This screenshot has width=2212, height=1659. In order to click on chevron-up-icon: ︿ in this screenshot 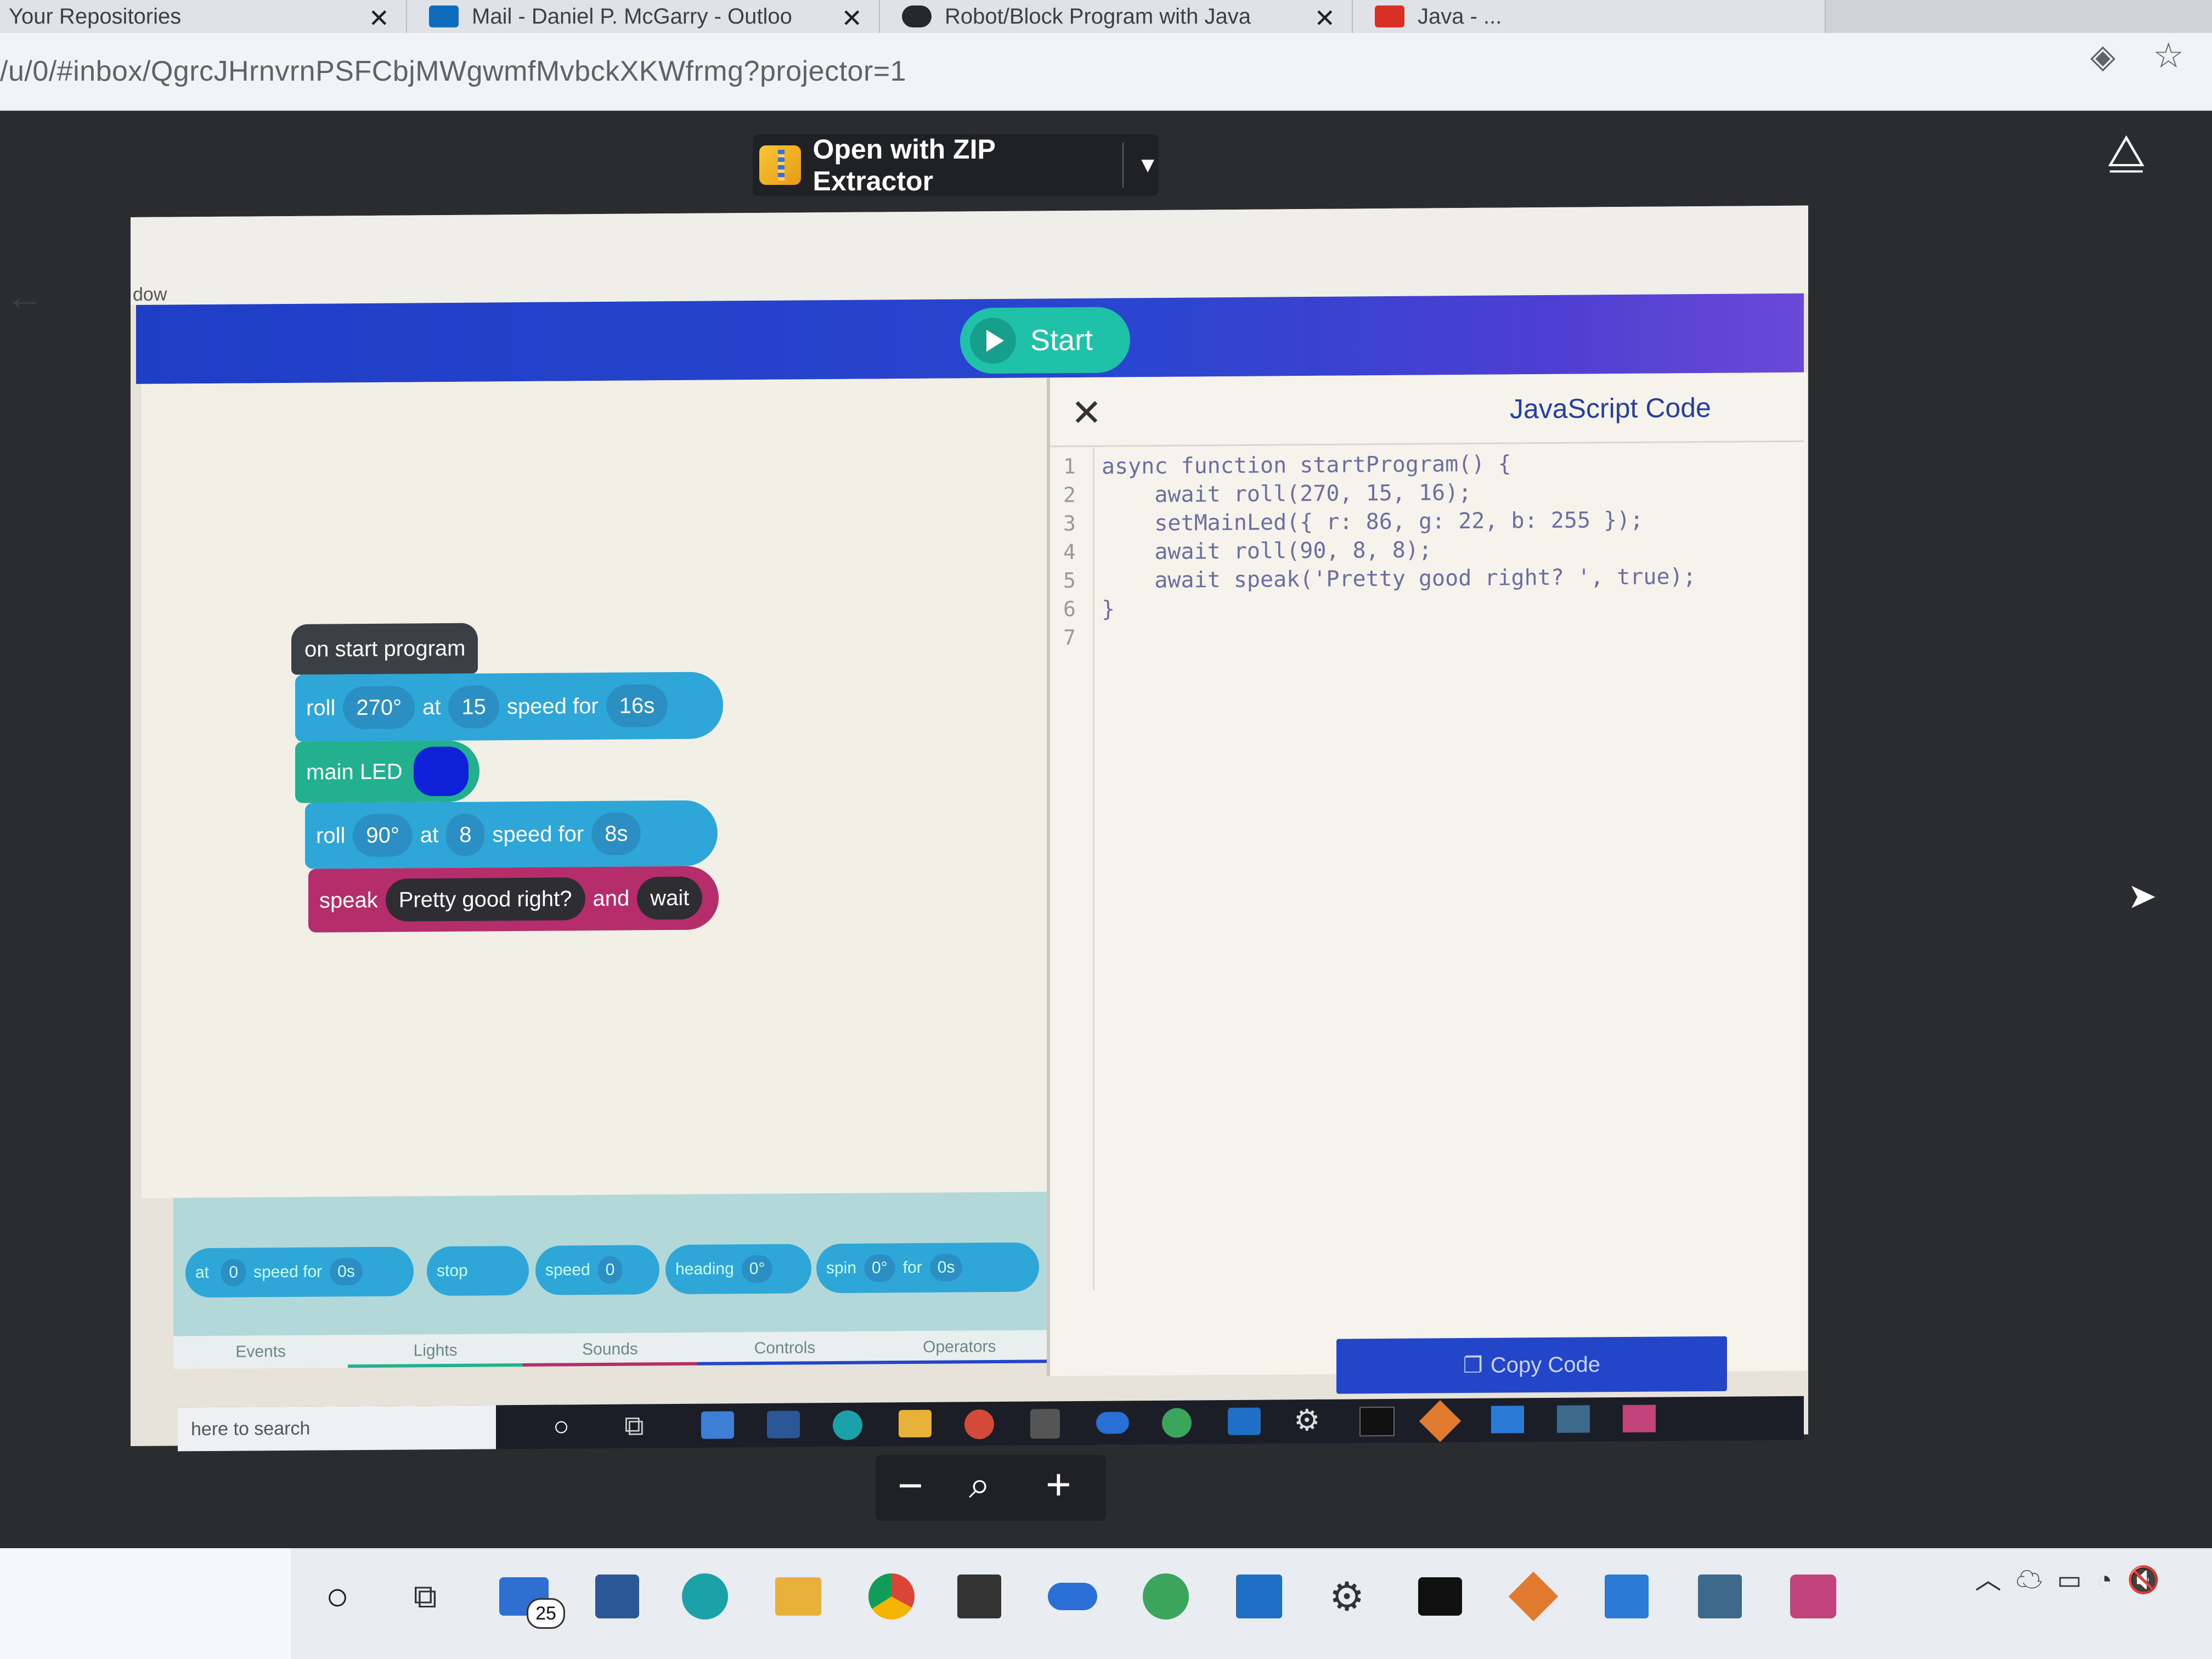, I will do `click(1988, 1580)`.